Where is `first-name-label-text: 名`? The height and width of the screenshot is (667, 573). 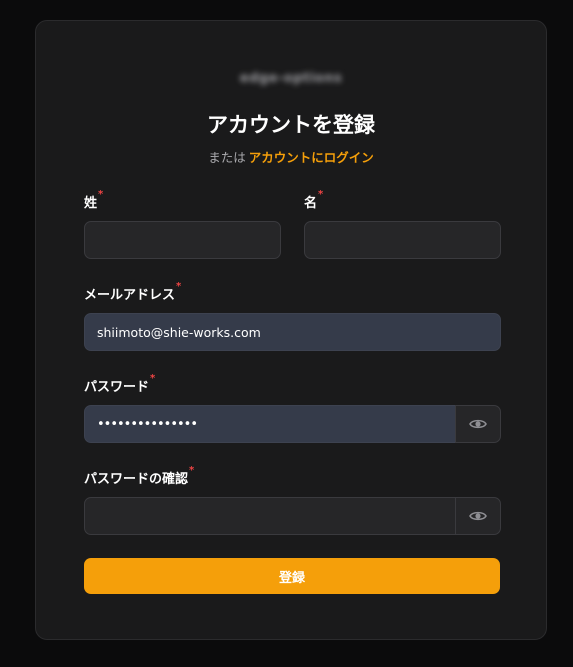
first-name-label-text: 名 is located at coordinates (311, 203).